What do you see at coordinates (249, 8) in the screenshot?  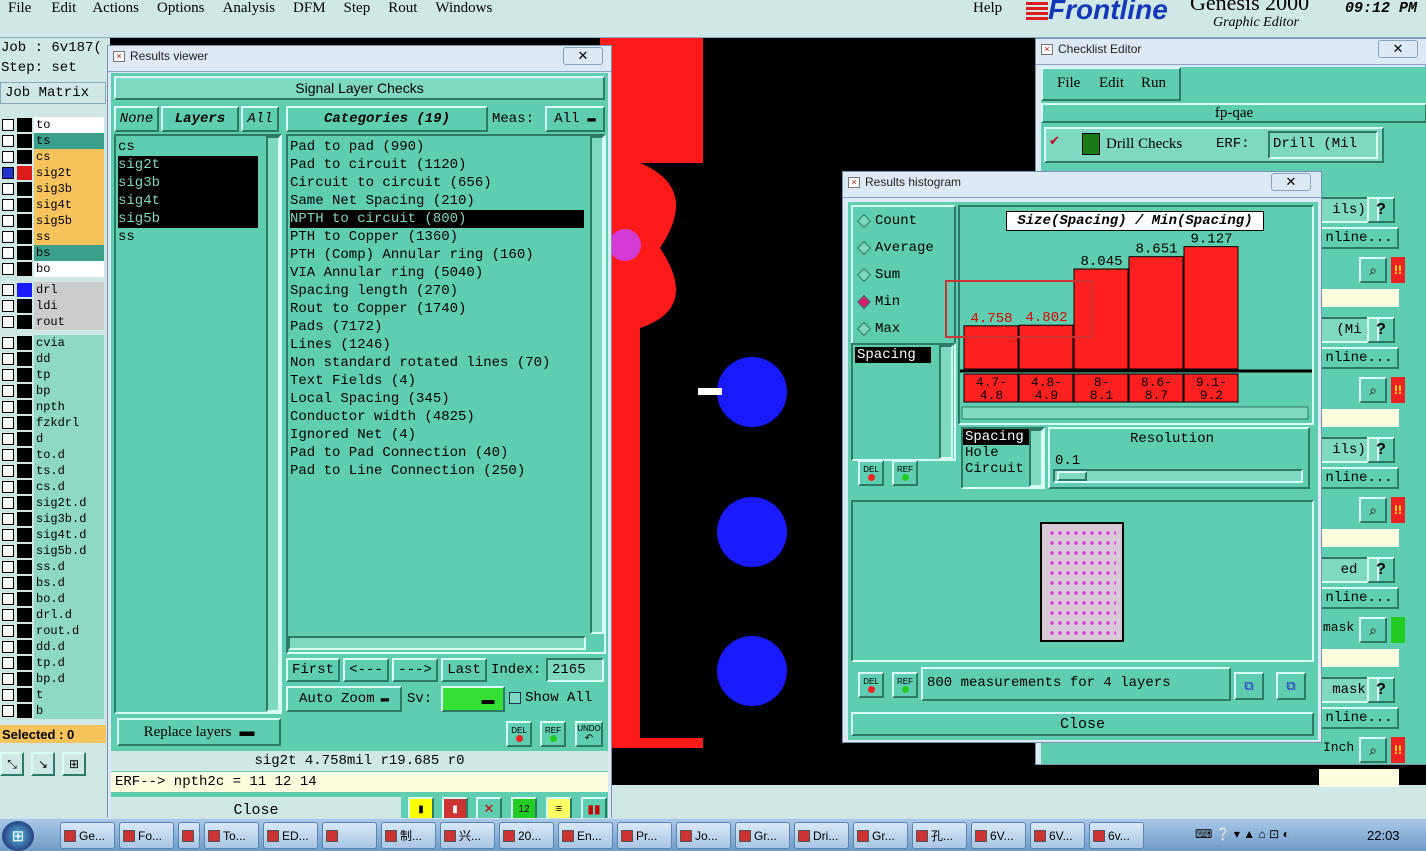 I see `menu-analysis: Analysis` at bounding box center [249, 8].